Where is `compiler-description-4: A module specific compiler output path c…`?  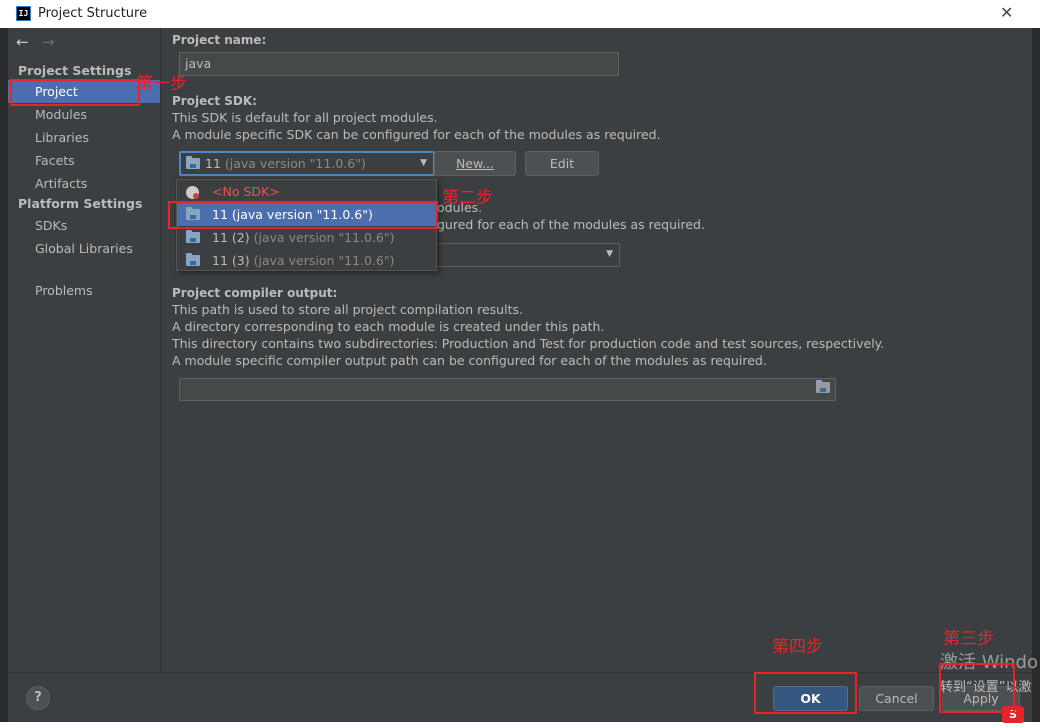 compiler-description-4: A module specific compiler output path c… is located at coordinates (469, 360).